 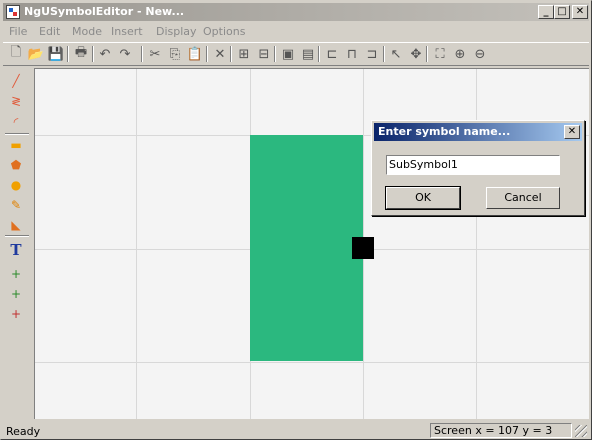 What do you see at coordinates (16, 294) in the screenshot?
I see `port-tool-icon: +` at bounding box center [16, 294].